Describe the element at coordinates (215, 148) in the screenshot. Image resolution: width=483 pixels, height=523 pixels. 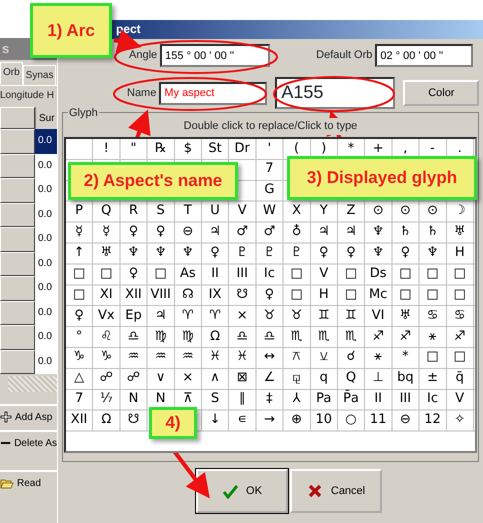
I see `glyph-cell: St` at that location.